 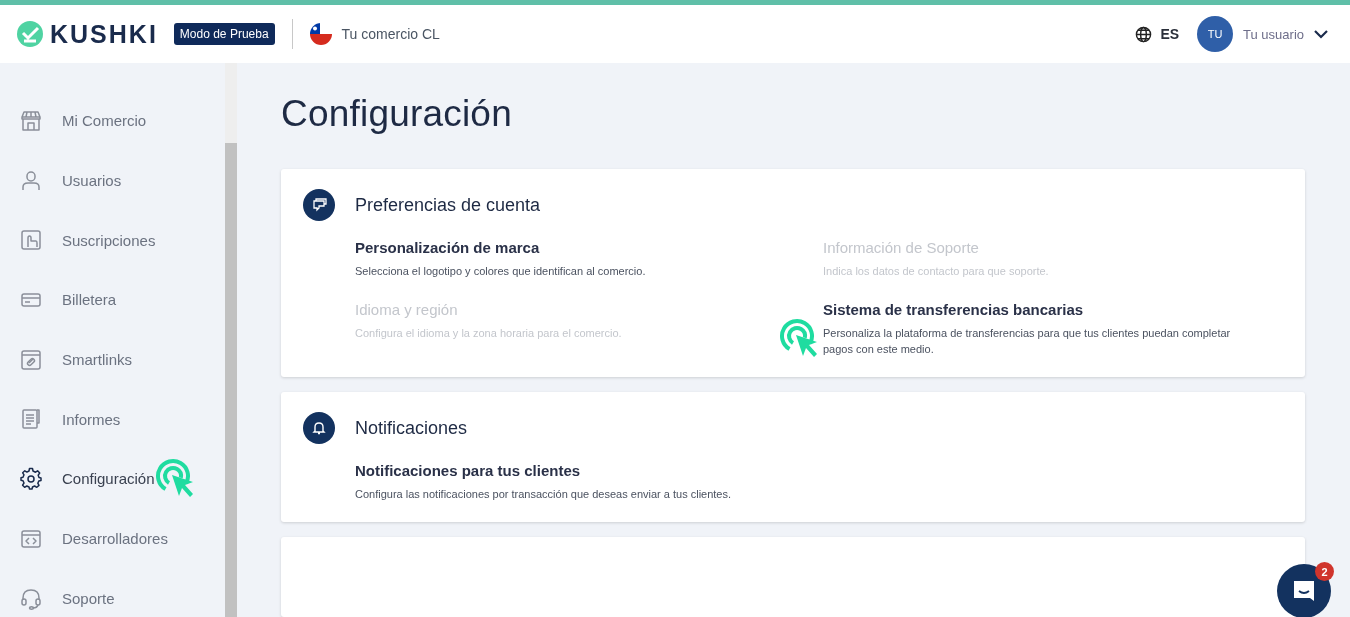 What do you see at coordinates (112, 300) in the screenshot?
I see `sidebar-item: Billetera` at bounding box center [112, 300].